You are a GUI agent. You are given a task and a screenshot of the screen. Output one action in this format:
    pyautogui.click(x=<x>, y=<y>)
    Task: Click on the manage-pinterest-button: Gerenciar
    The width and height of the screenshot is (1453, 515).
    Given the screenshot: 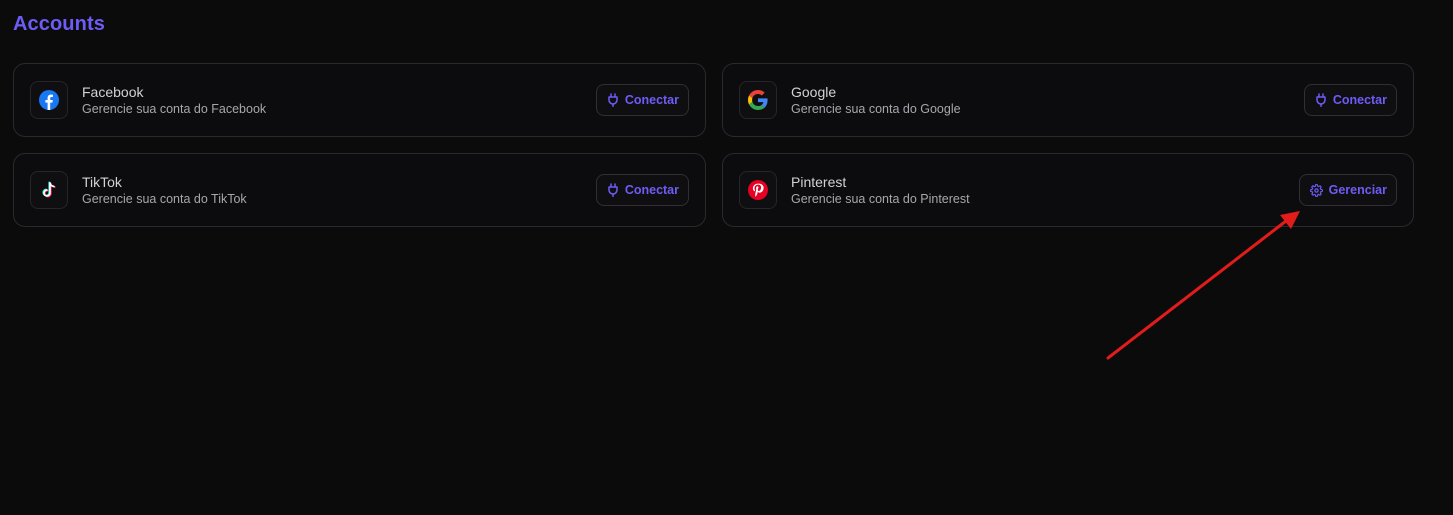 What is the action you would take?
    pyautogui.click(x=1347, y=190)
    